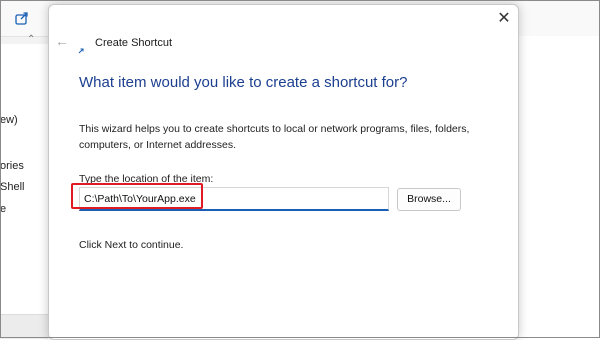 This screenshot has height=340, width=600. Describe the element at coordinates (12, 187) in the screenshot. I see `sidebar-fragment: Shell` at that location.